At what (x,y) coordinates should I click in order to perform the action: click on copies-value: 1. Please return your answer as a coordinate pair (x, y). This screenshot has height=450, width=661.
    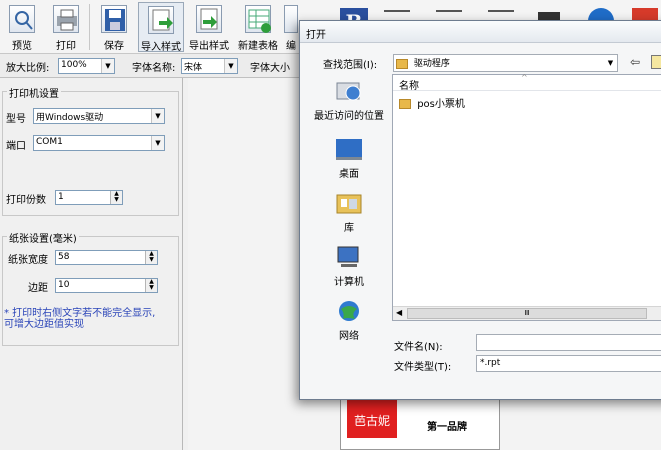
    Looking at the image, I should click on (61, 197).